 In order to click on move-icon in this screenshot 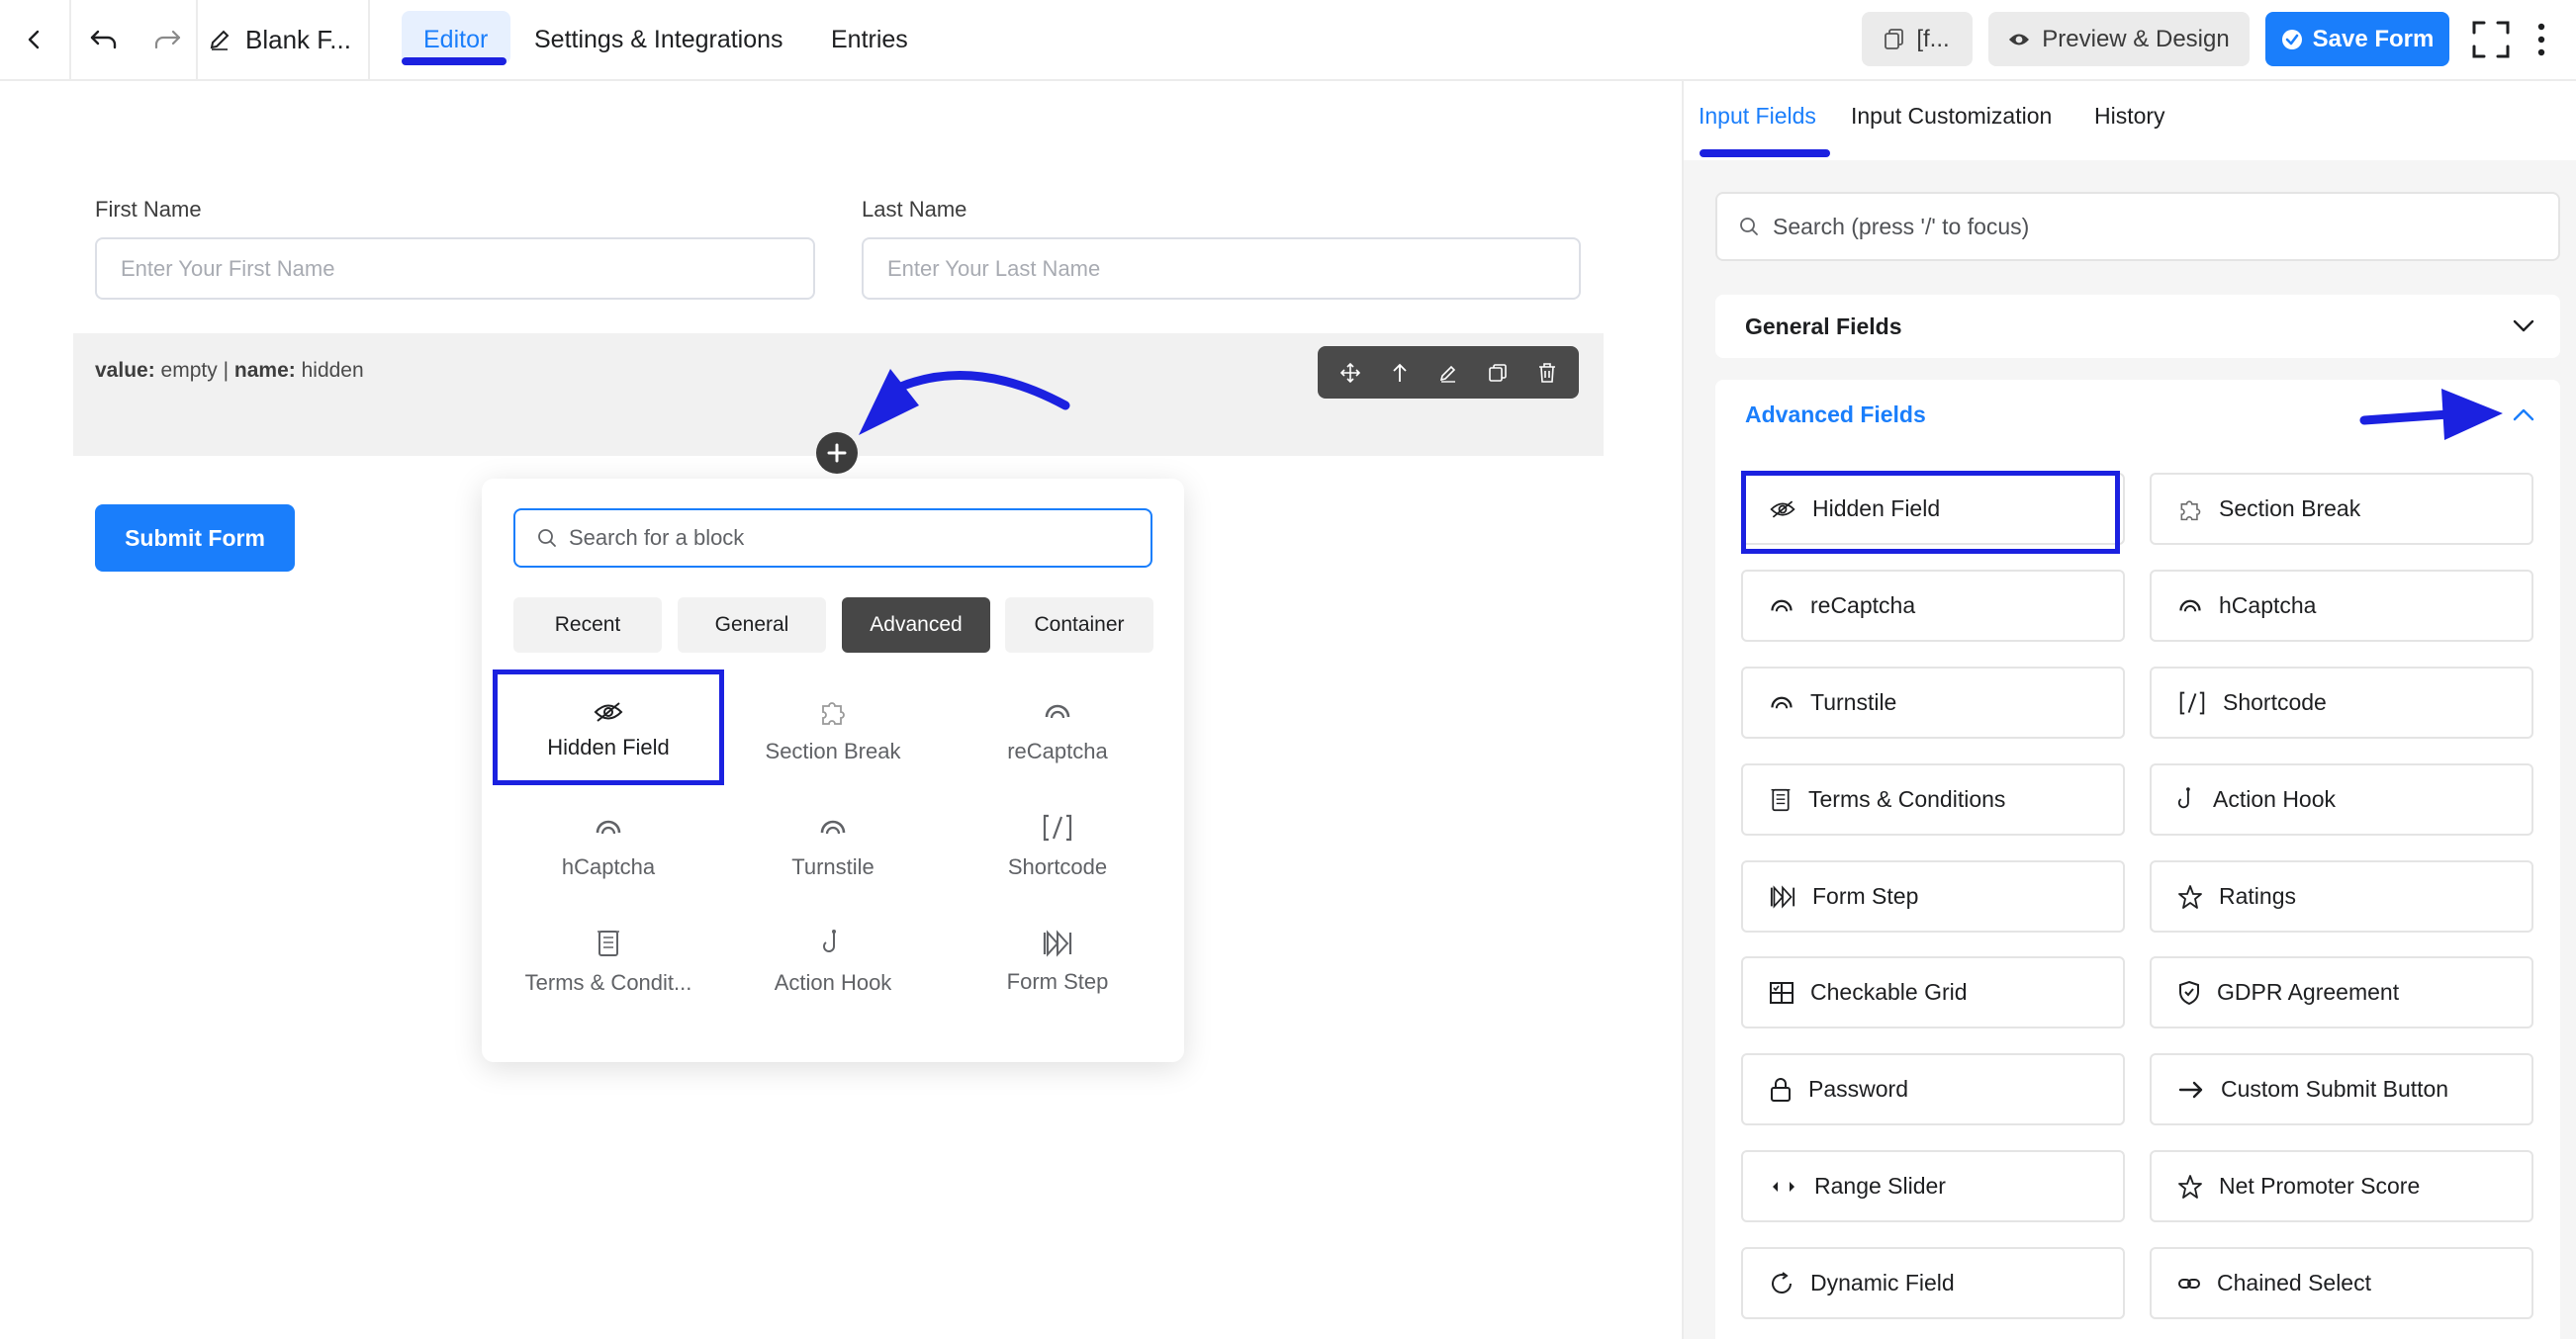, I will do `click(1350, 372)`.